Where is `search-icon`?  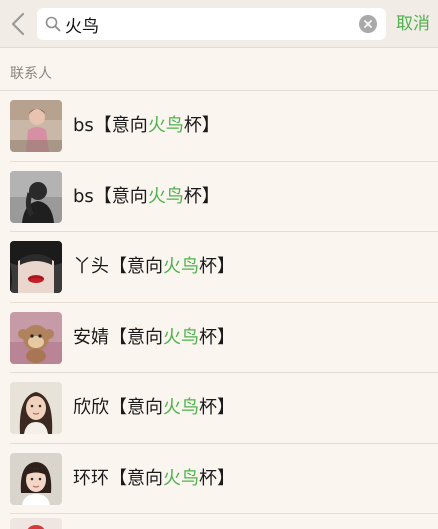 search-icon is located at coordinates (53, 24).